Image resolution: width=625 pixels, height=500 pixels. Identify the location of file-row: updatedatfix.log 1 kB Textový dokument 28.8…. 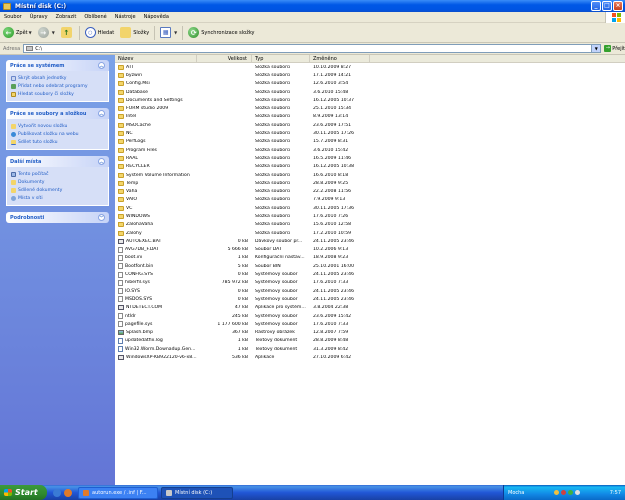
(370, 341).